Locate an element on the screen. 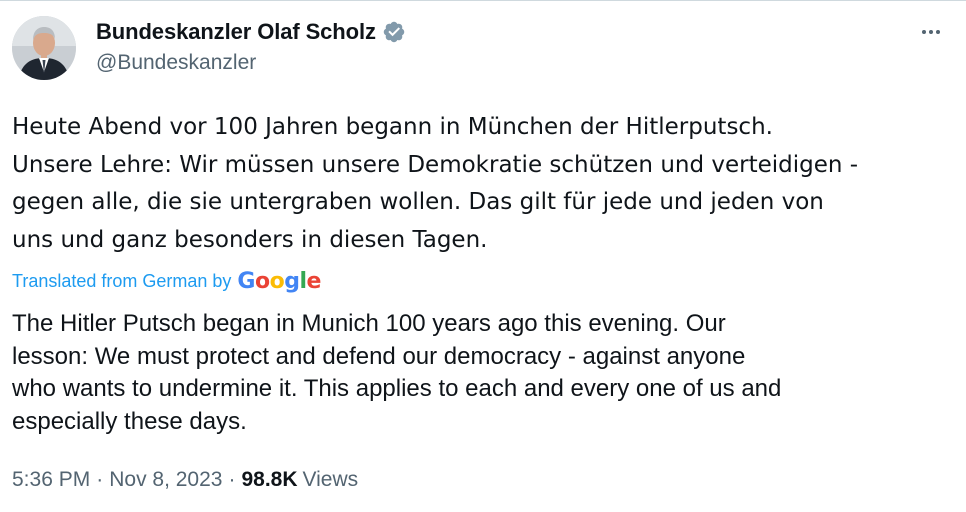 This screenshot has height=512, width=966. author-display-name: Bundeskanzler Olaf Scholz is located at coordinates (236, 32).